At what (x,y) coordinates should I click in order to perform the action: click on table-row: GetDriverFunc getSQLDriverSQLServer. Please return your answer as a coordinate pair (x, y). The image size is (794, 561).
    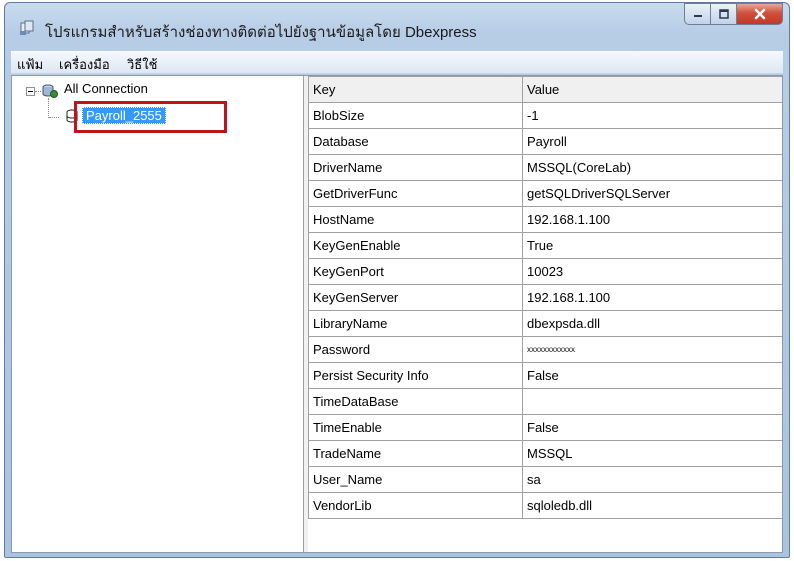
    Looking at the image, I should click on (545, 193).